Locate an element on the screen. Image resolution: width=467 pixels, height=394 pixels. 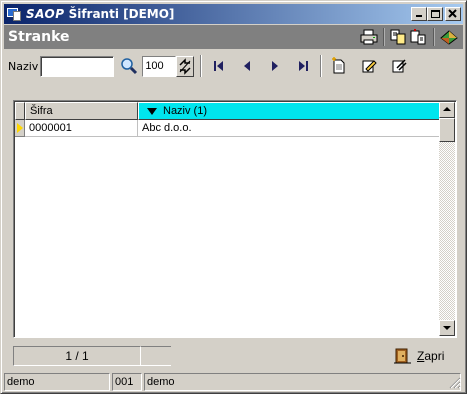
close-form-label: Zapri is located at coordinates (431, 356).